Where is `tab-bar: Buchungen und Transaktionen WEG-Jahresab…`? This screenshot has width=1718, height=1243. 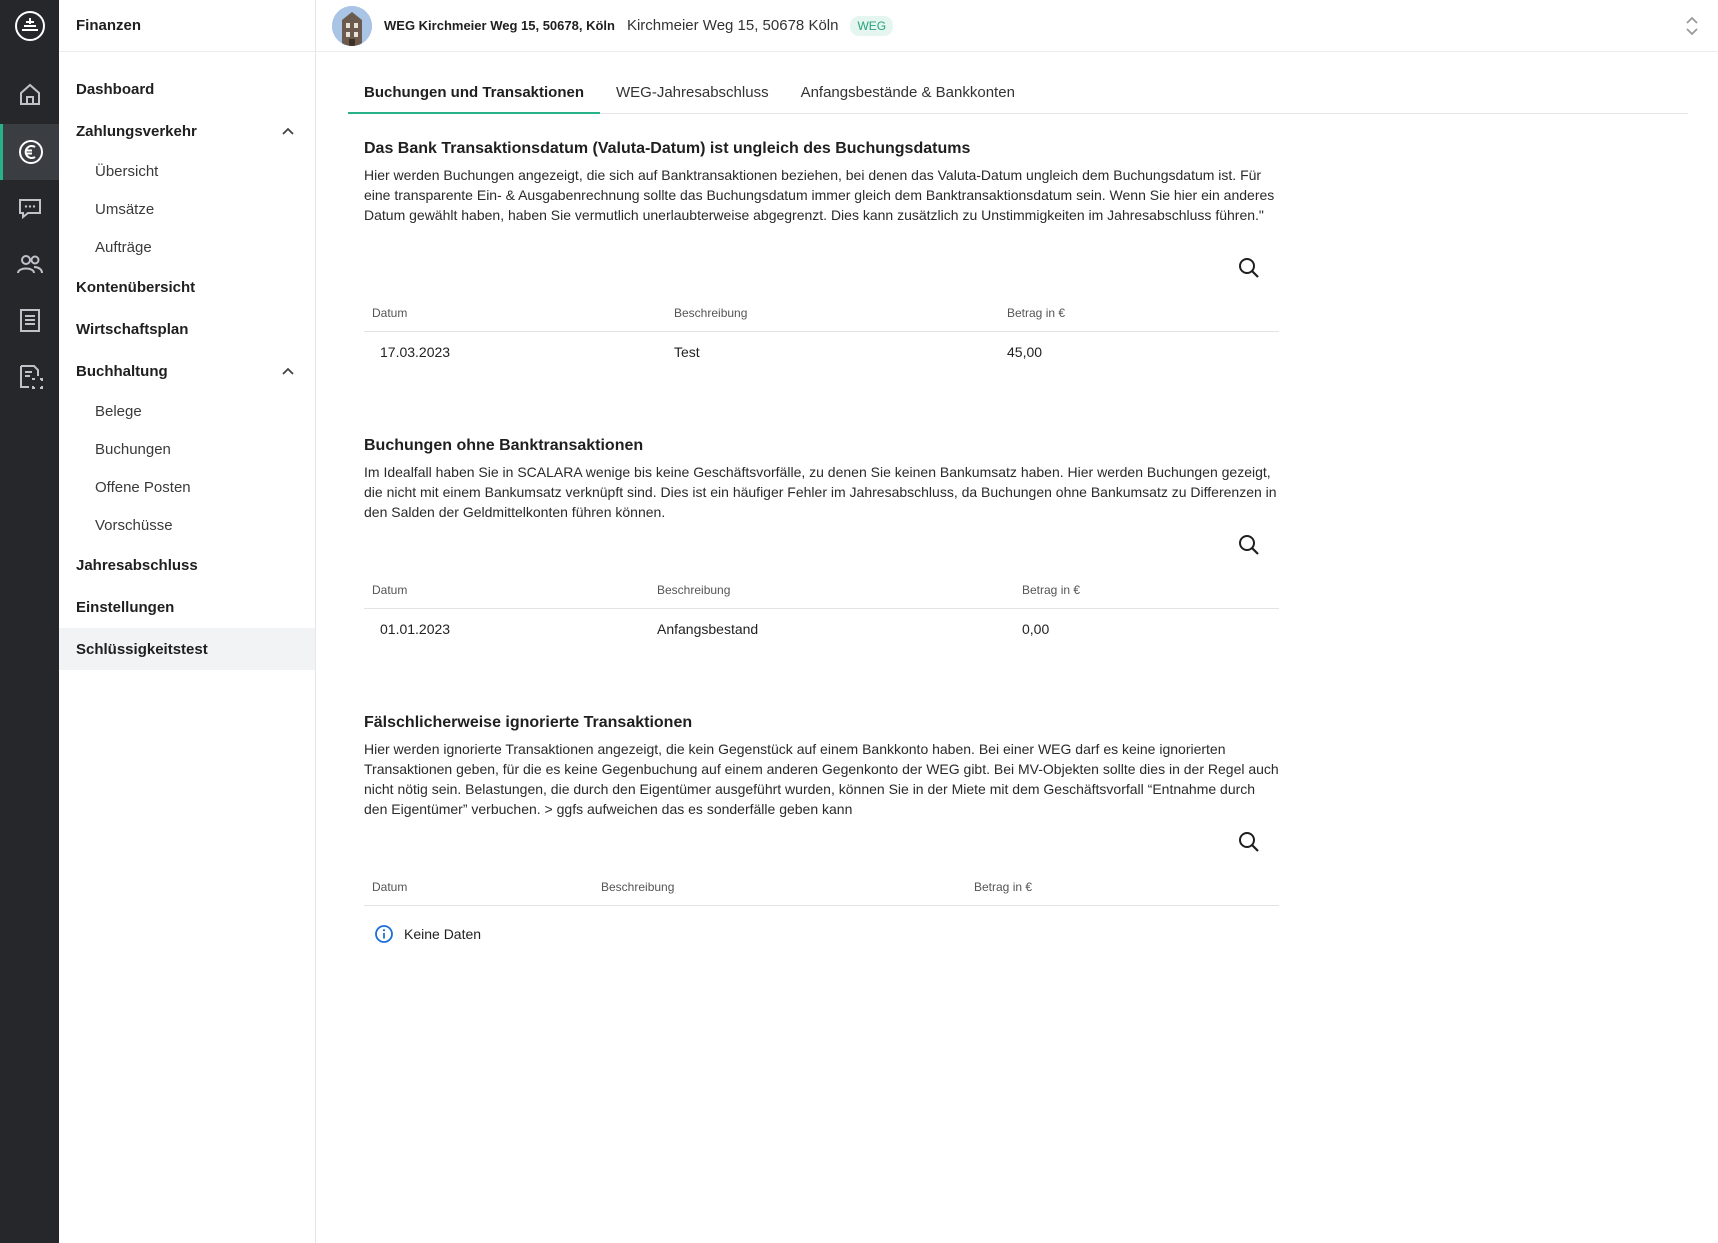 tab-bar: Buchungen und Transaktionen WEG-Jahresab… is located at coordinates (1018, 94).